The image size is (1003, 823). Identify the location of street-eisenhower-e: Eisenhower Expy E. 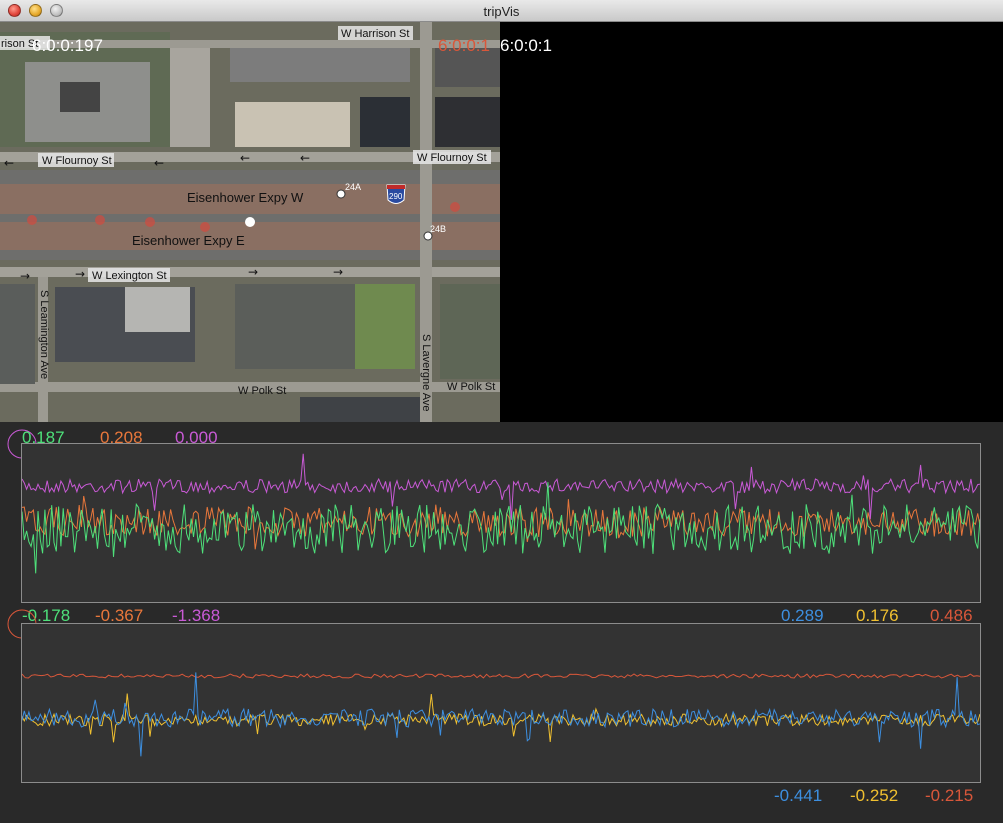
(188, 240).